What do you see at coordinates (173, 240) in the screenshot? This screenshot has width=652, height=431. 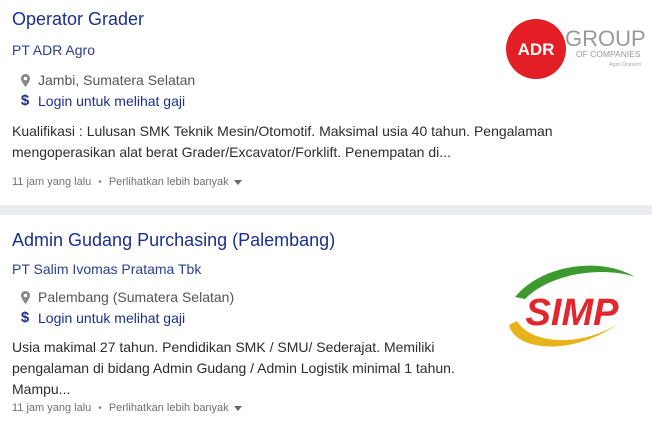 I see `job-title-link: Admin Gudang Purchasing (Palembang)` at bounding box center [173, 240].